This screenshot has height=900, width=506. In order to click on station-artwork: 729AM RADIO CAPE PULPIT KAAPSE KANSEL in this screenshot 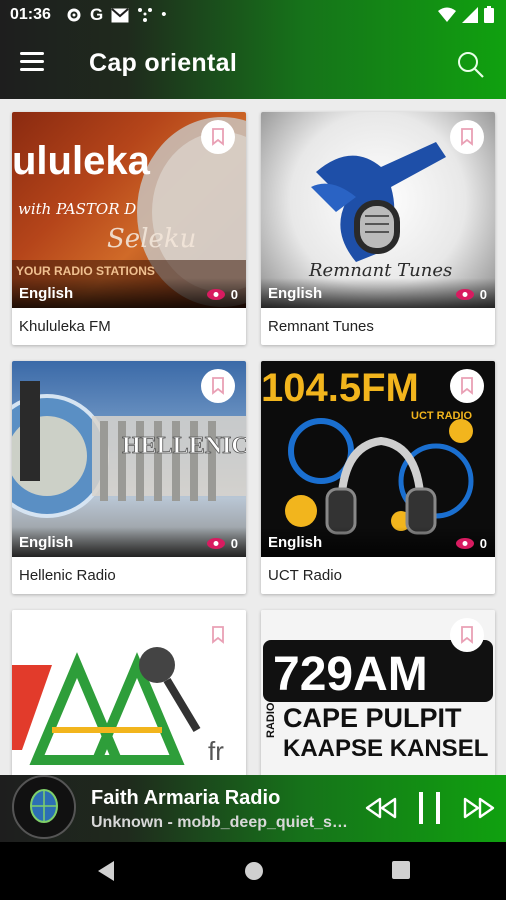, I will do `click(378, 692)`.